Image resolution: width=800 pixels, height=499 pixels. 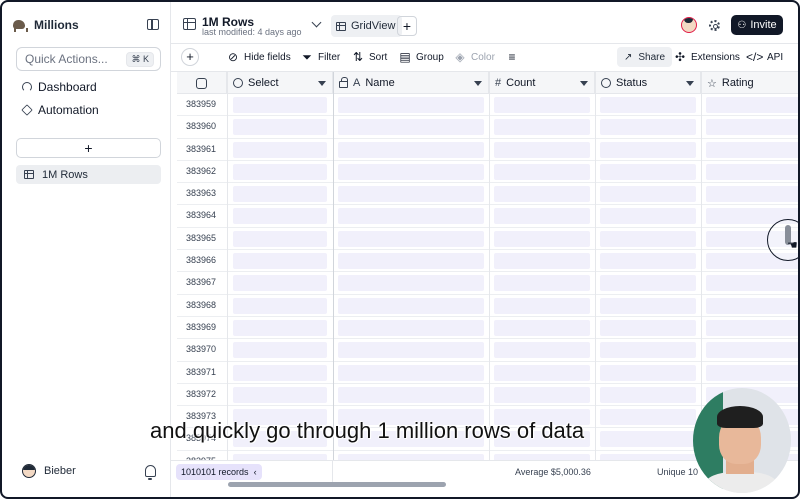 I want to click on chevron-down-icon, so click(x=316, y=22).